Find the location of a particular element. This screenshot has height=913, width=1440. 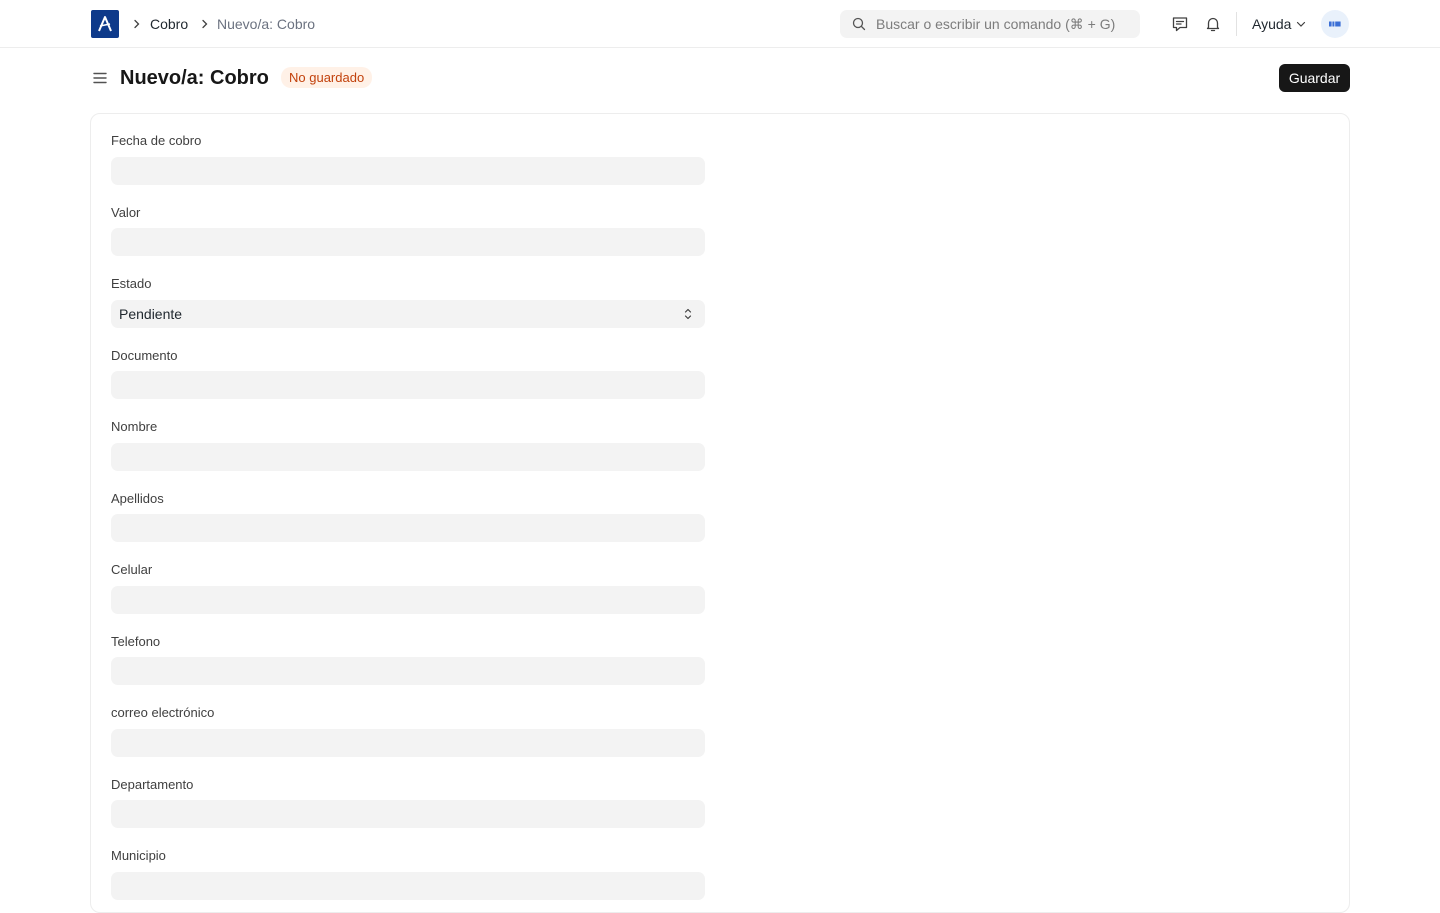

status-badge: No guardado is located at coordinates (327, 77).